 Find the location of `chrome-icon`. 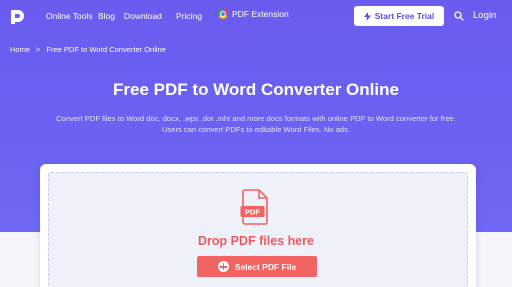

chrome-icon is located at coordinates (223, 14).